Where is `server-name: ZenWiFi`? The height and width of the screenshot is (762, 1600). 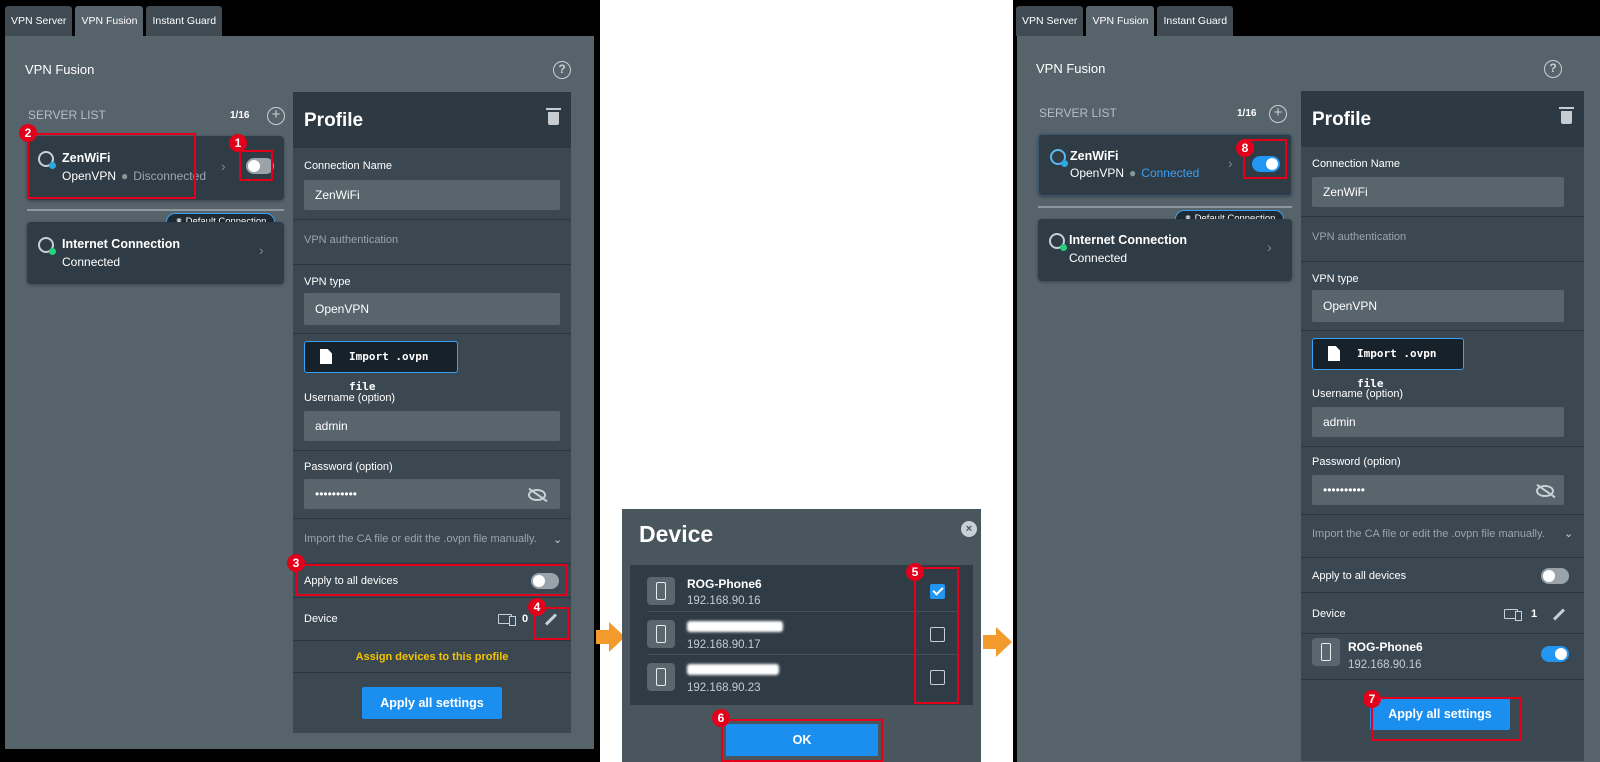
server-name: ZenWiFi is located at coordinates (1094, 156).